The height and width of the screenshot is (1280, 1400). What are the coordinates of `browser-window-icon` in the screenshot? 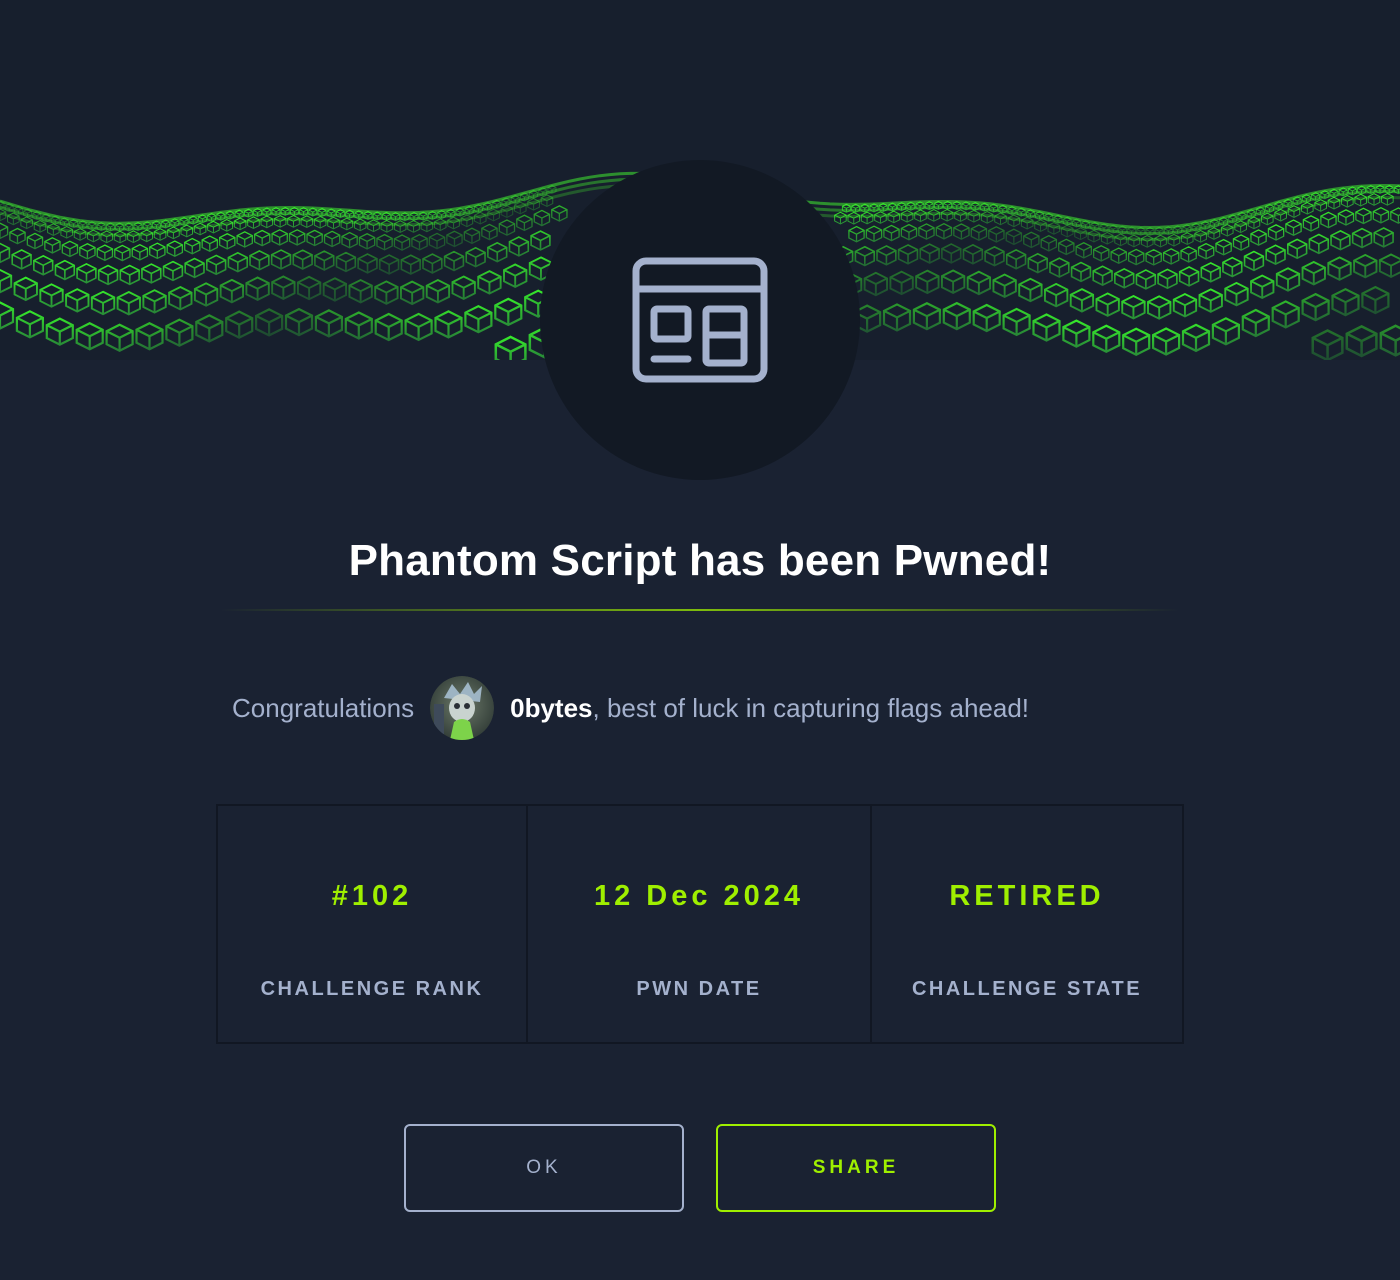 It's located at (700, 320).